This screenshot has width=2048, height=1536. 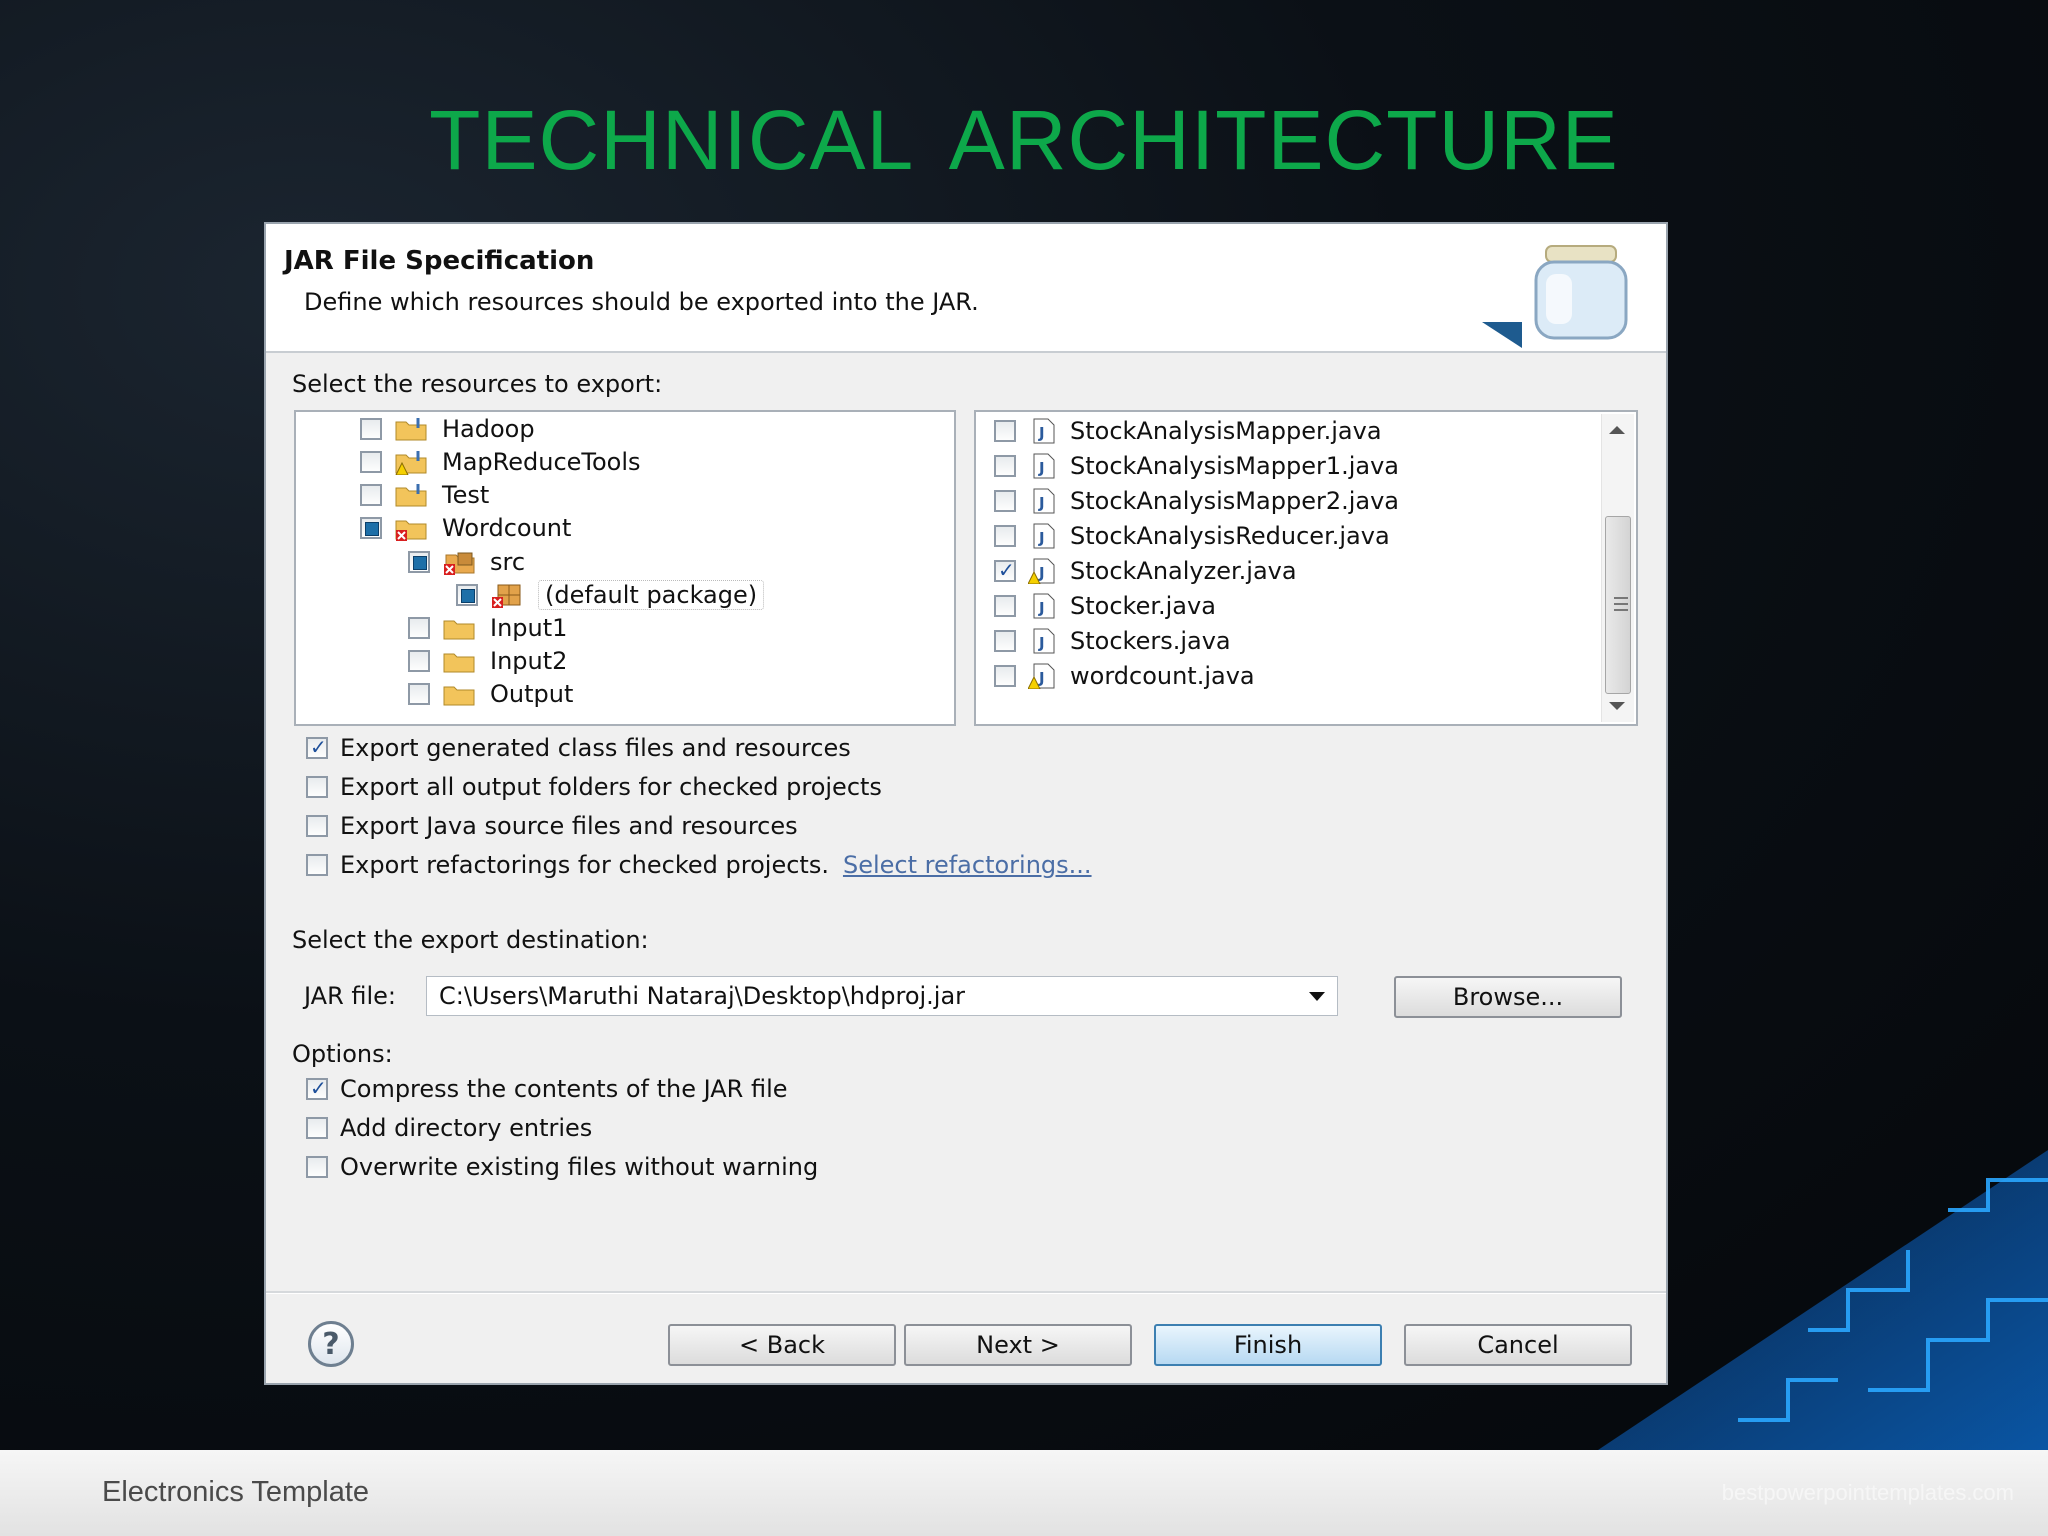 I want to click on jar-file-label: JAR file:, so click(x=350, y=996).